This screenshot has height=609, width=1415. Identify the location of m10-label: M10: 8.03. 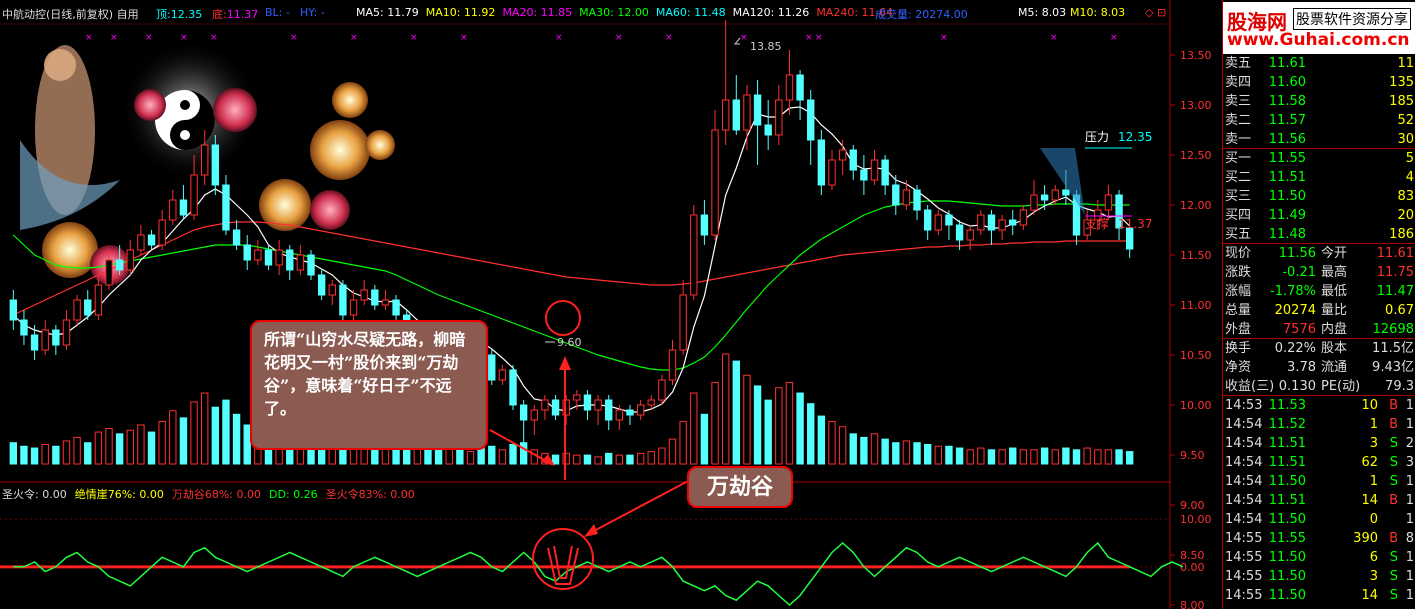
(1098, 12).